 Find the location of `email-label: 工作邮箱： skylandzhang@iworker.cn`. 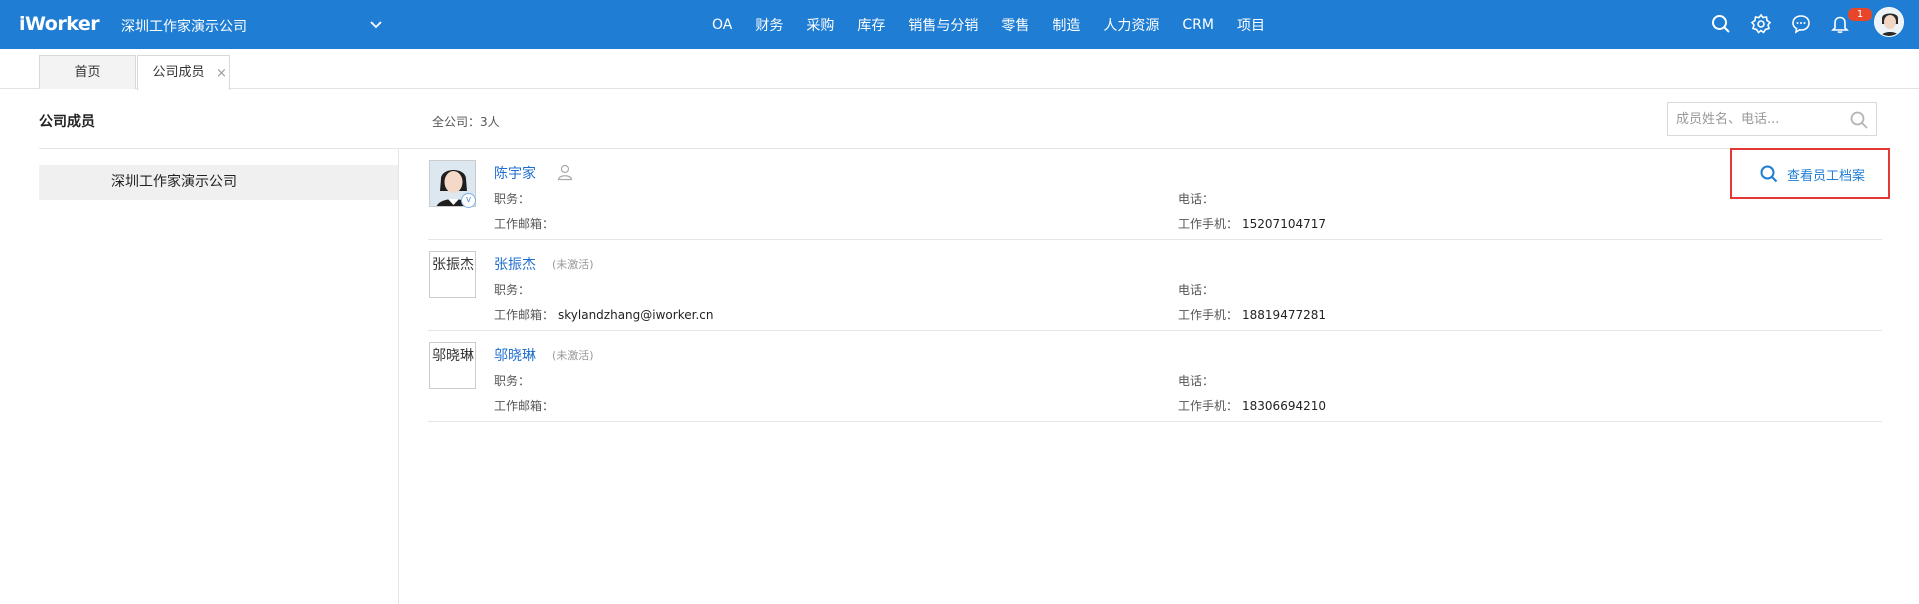

email-label: 工作邮箱： skylandzhang@iworker.cn is located at coordinates (604, 315).